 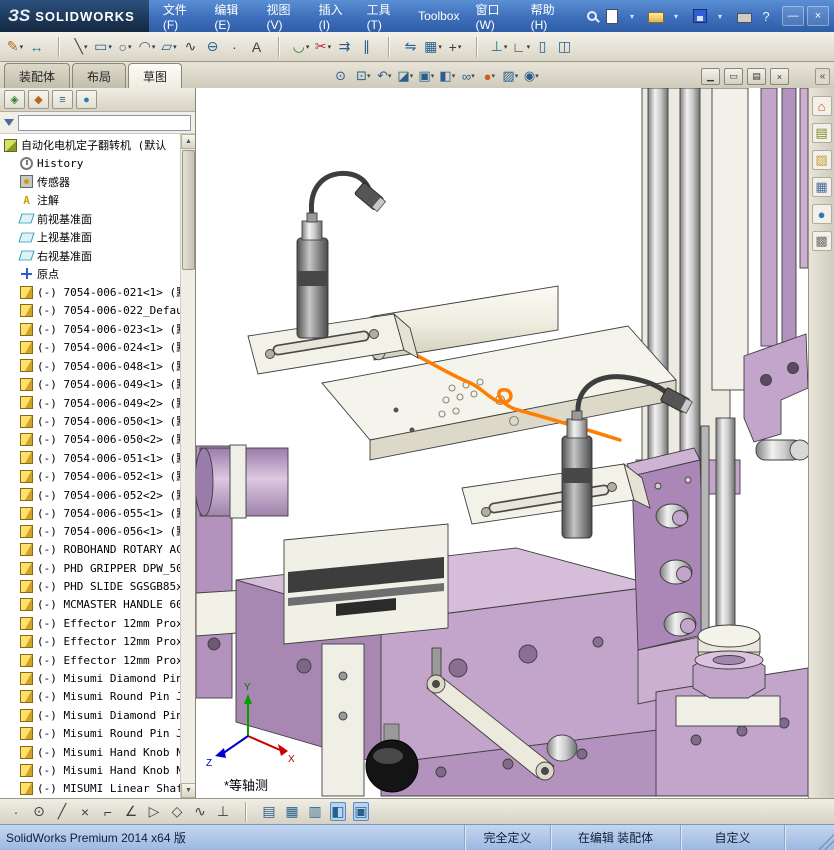 I want to click on fillet-icon: ◡ ▾, so click(x=301, y=47).